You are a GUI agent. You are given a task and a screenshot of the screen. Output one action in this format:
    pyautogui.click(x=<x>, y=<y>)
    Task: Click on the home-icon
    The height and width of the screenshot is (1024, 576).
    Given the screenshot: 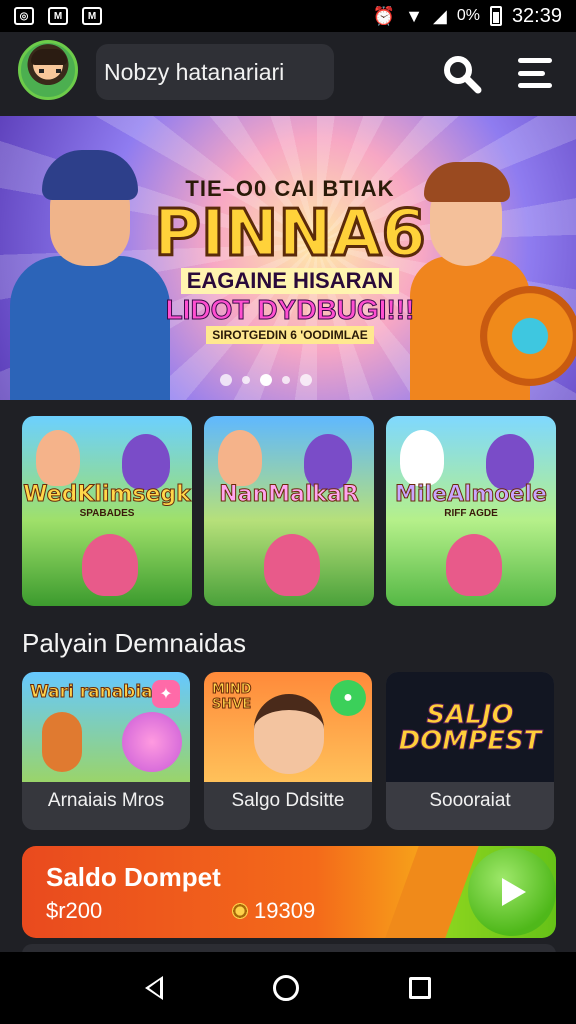 What is the action you would take?
    pyautogui.click(x=286, y=988)
    